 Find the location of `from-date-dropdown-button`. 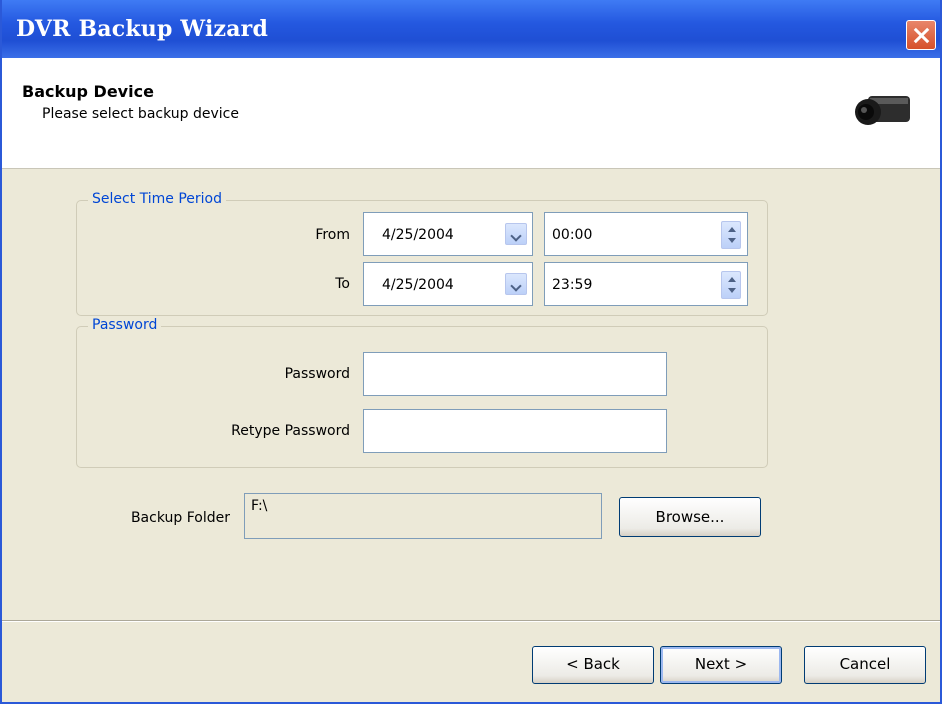

from-date-dropdown-button is located at coordinates (516, 234).